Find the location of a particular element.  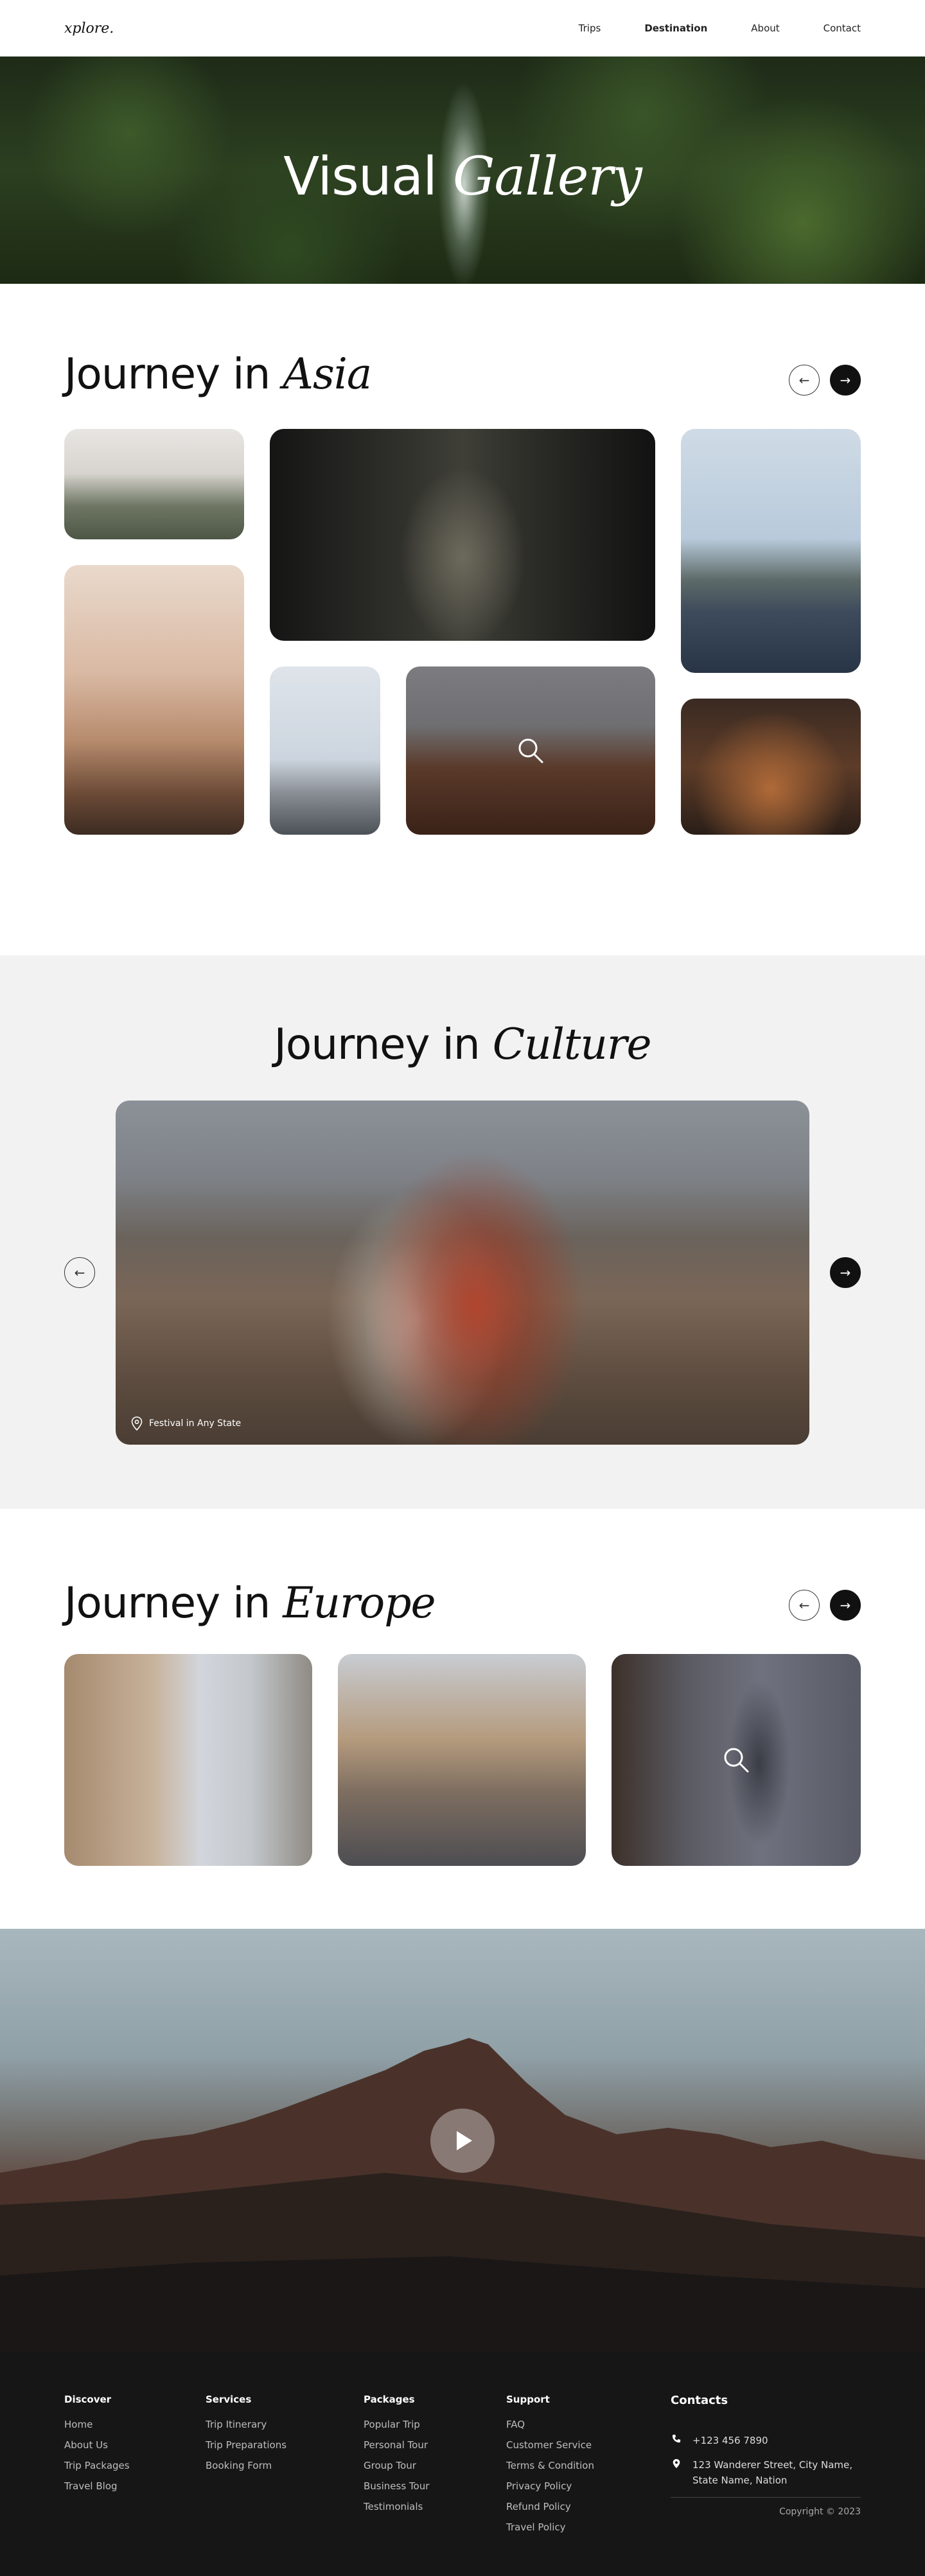

asia-photo-boats-lake is located at coordinates (771, 551).